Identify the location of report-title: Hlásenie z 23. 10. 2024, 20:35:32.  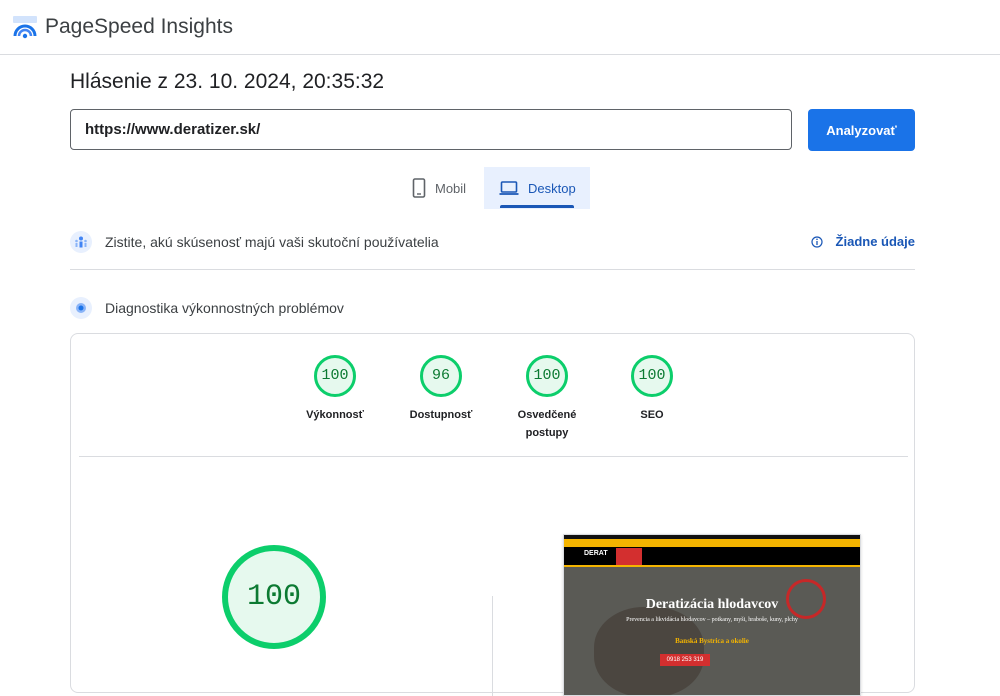
(227, 81).